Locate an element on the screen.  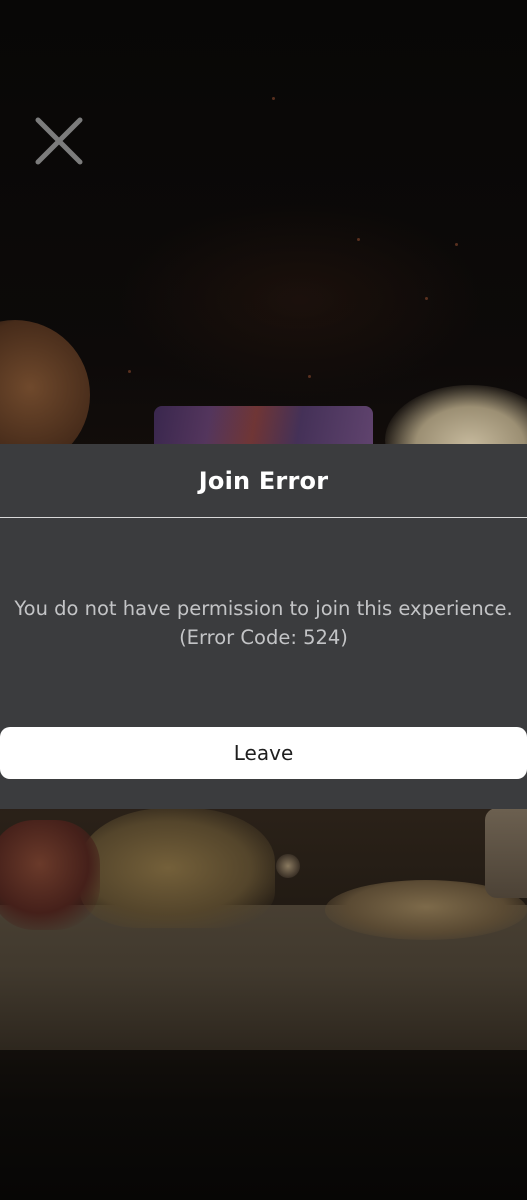
background-plate is located at coordinates (426, 910).